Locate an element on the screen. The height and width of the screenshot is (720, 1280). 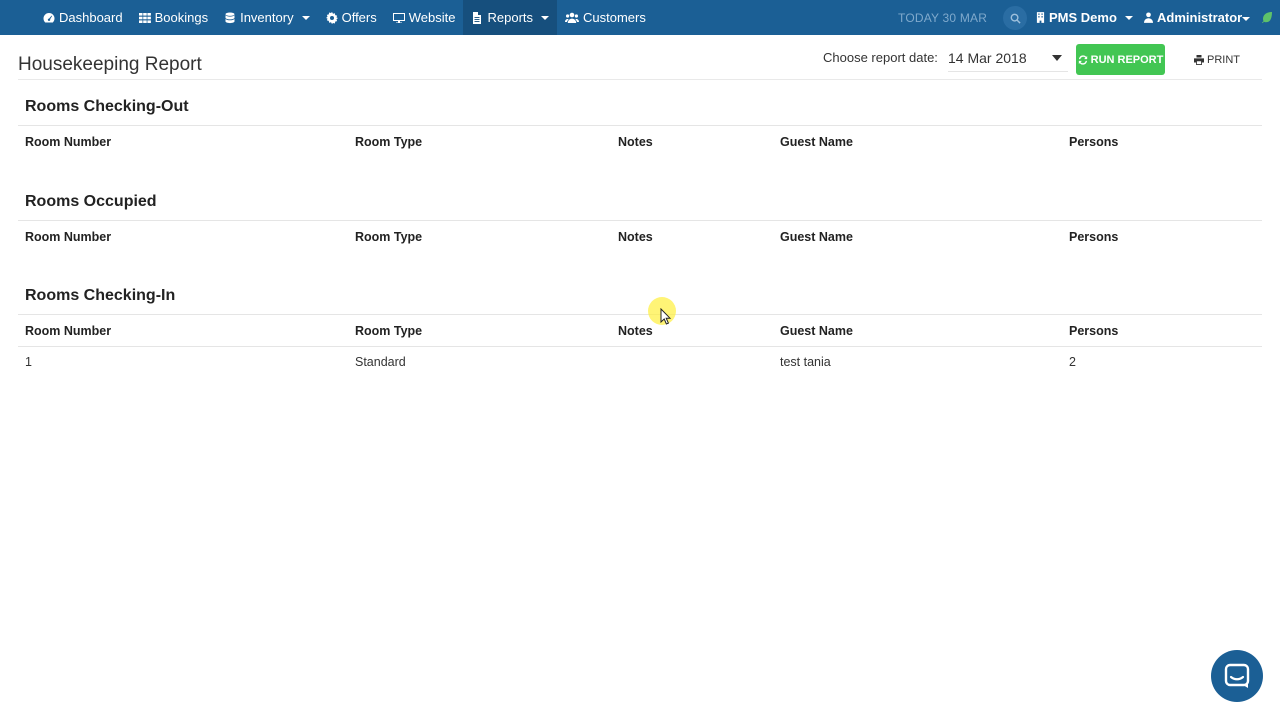
search-button is located at coordinates (1015, 18).